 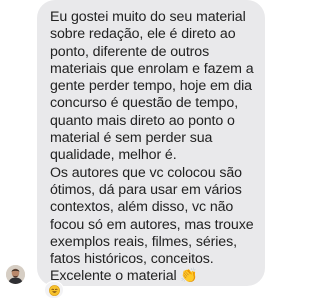 I want to click on user-avatar-icon, so click(x=15, y=274).